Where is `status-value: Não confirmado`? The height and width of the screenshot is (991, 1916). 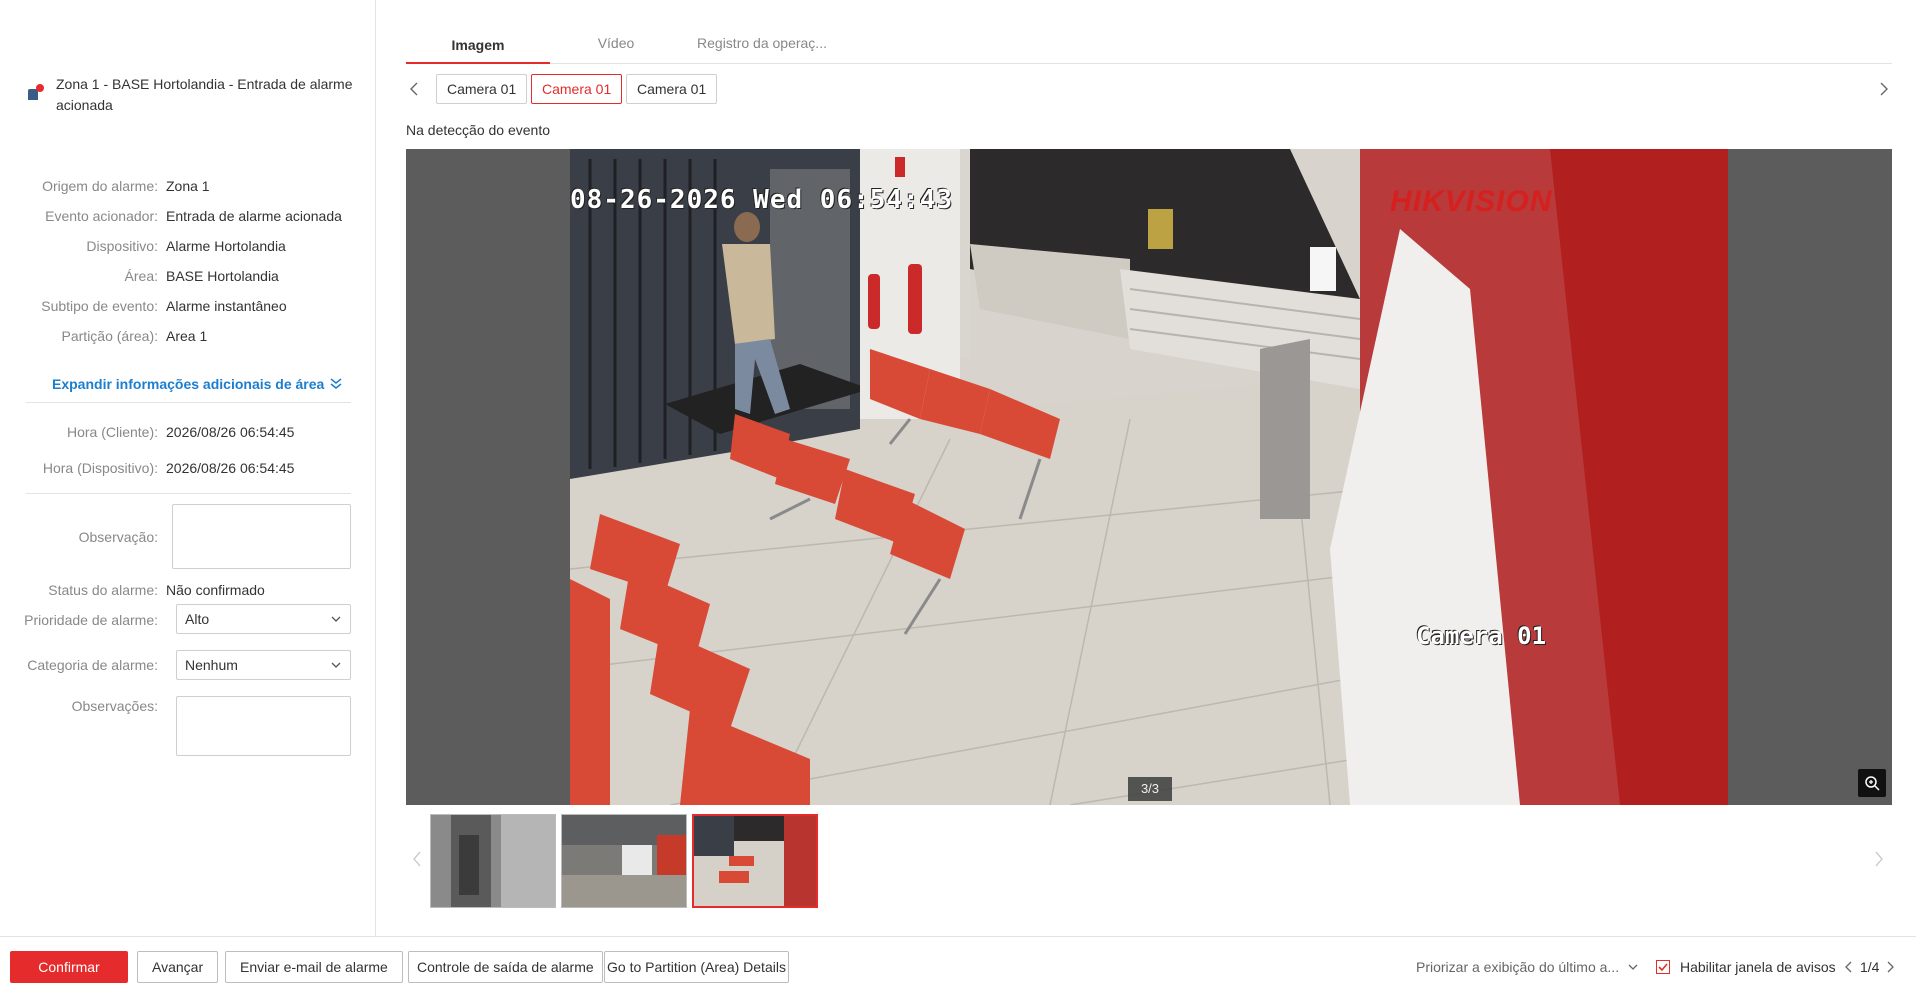 status-value: Não confirmado is located at coordinates (215, 590).